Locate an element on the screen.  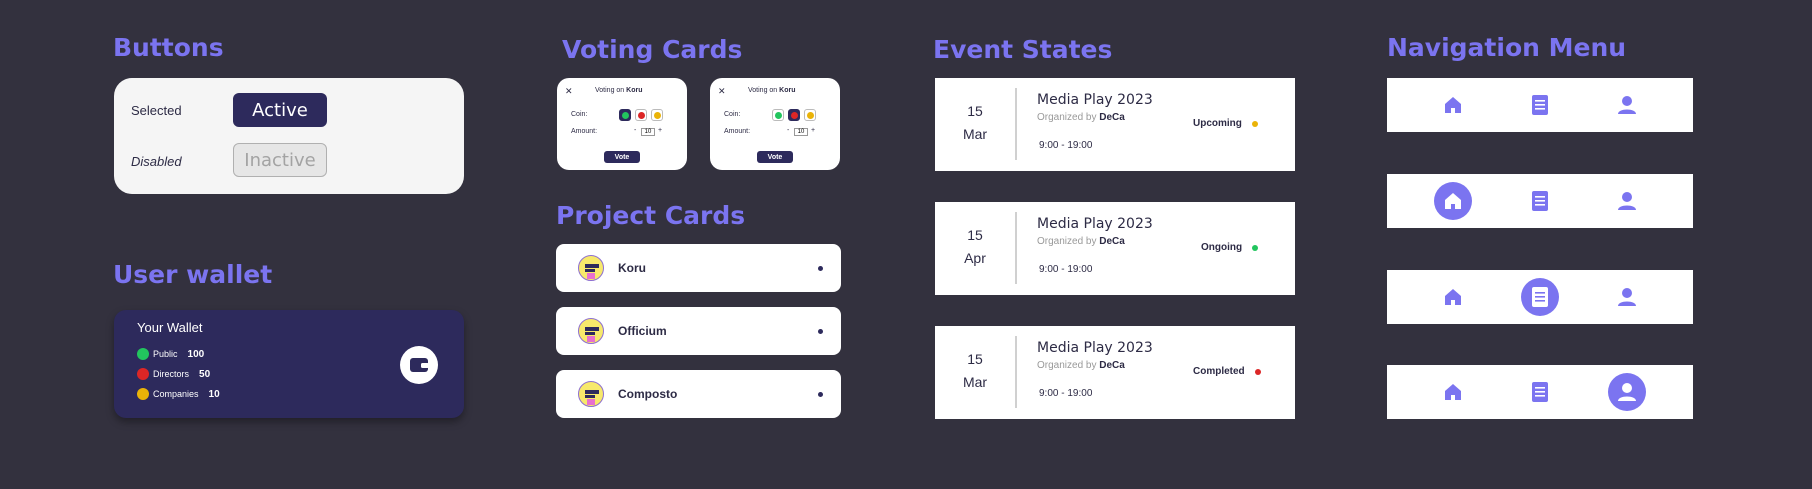
wallet-row-directors: Directors 50 is located at coordinates (173, 374).